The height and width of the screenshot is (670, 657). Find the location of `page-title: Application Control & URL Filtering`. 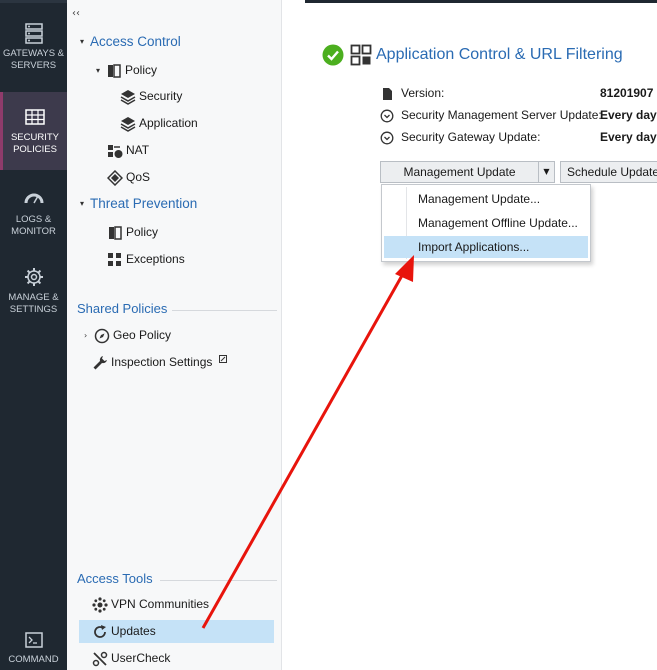

page-title: Application Control & URL Filtering is located at coordinates (472, 55).